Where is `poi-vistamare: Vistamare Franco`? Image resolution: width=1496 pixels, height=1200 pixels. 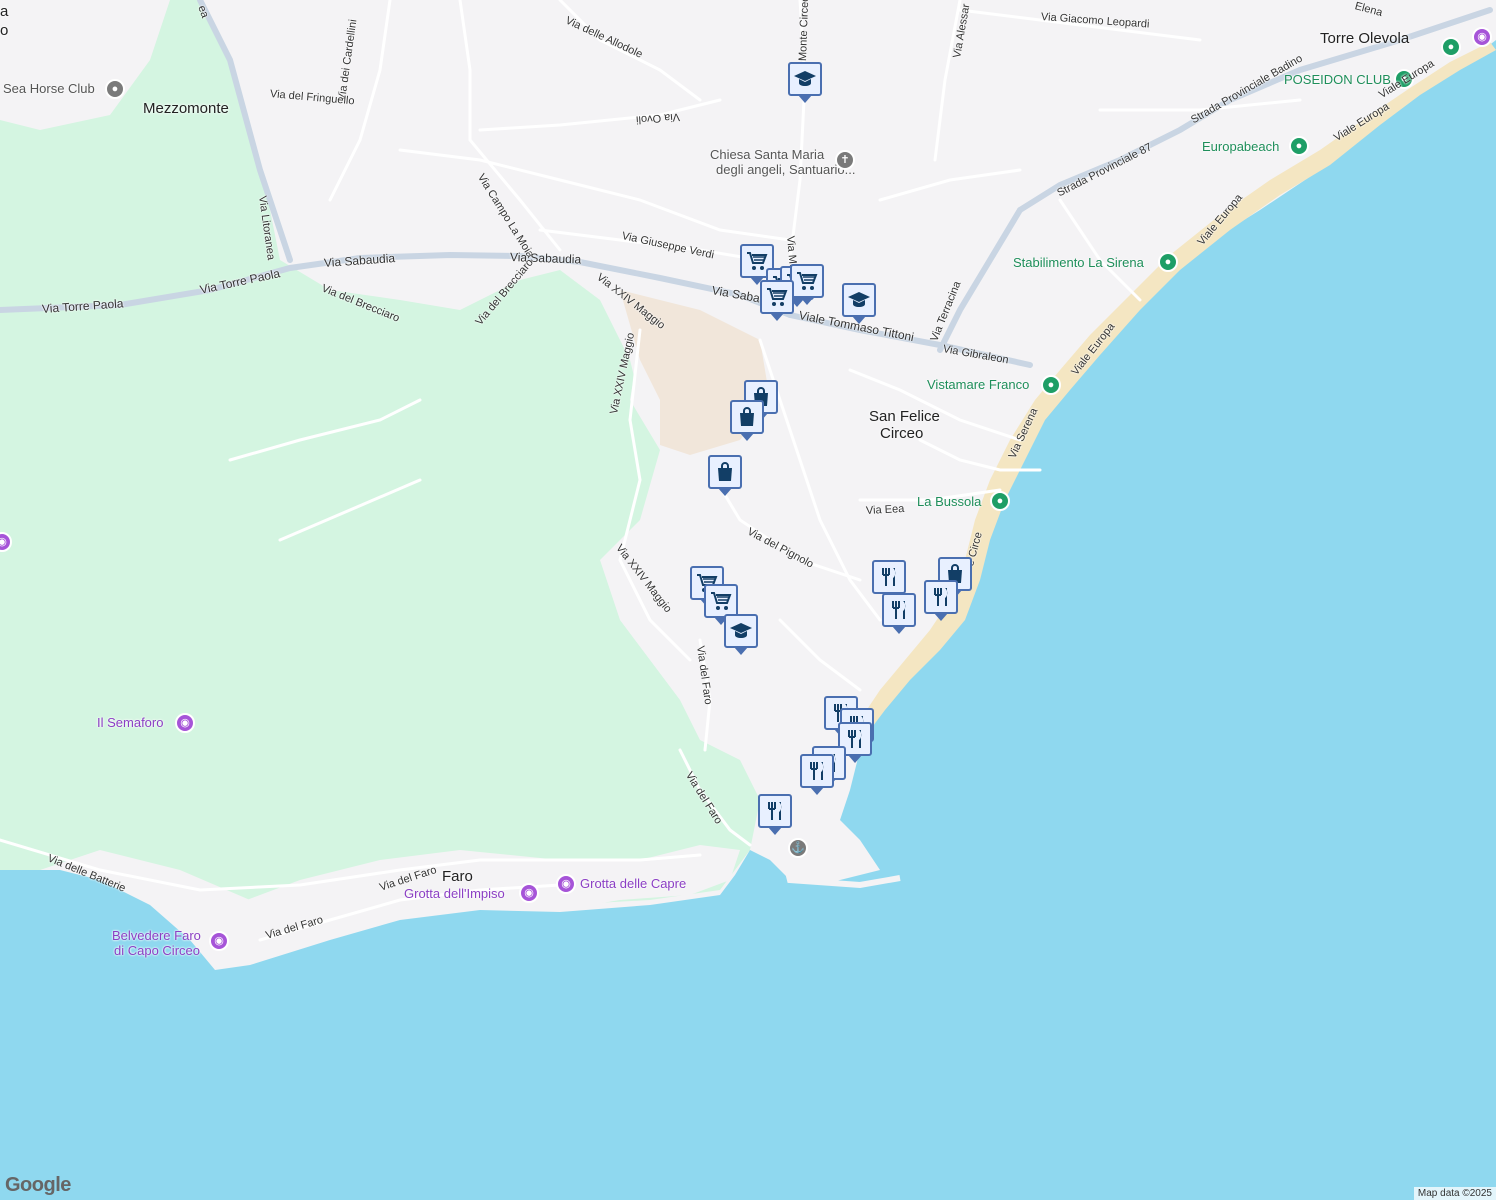
poi-vistamare: Vistamare Franco is located at coordinates (978, 384).